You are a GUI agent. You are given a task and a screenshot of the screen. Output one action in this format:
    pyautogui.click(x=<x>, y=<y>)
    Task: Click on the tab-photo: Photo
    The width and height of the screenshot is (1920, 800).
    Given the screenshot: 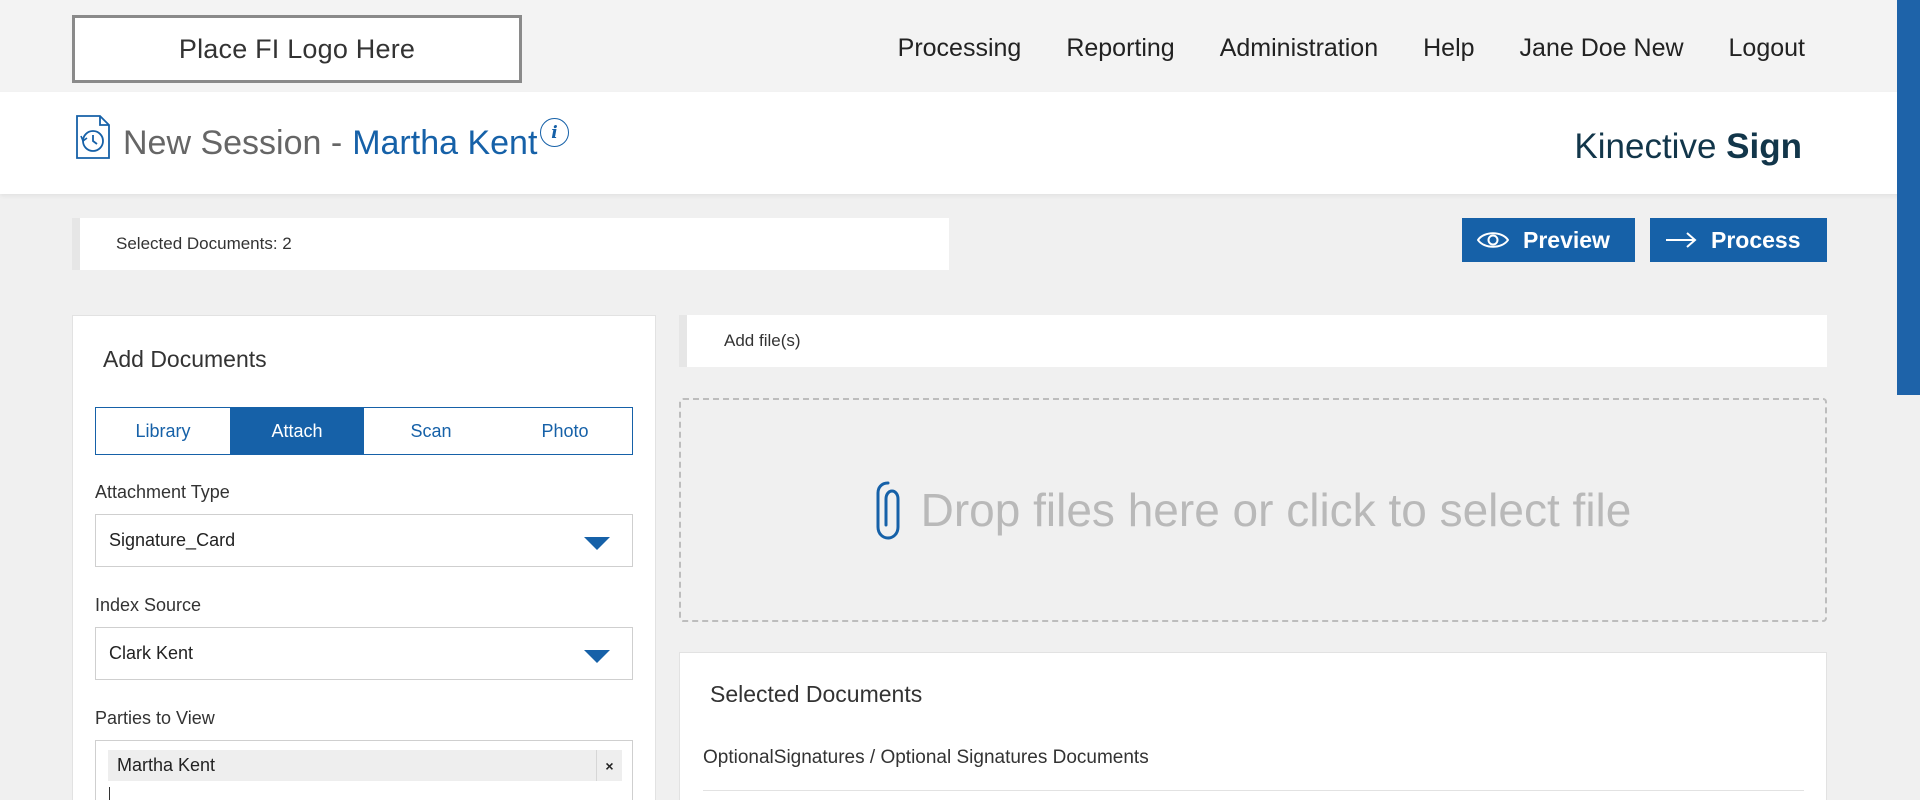 What is the action you would take?
    pyautogui.click(x=565, y=431)
    